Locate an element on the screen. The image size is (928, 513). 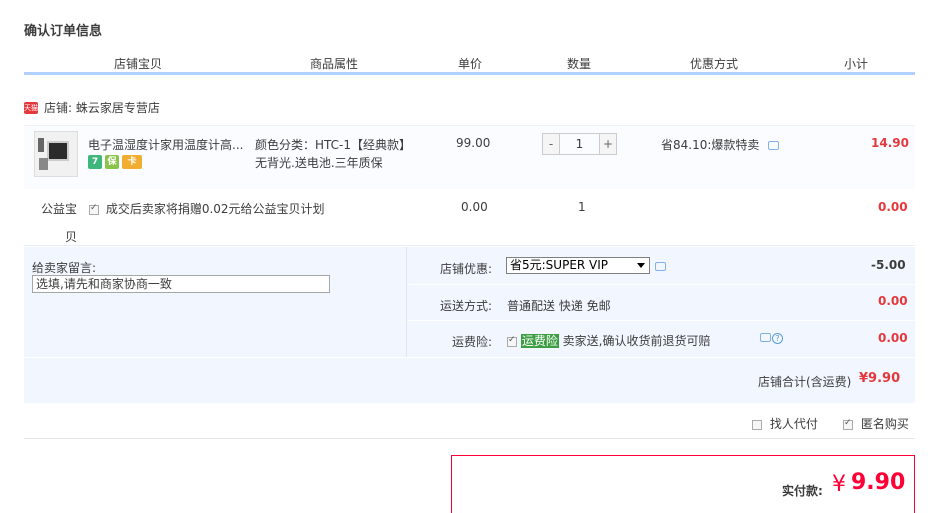
guarantee-icon: 保 is located at coordinates (112, 162).